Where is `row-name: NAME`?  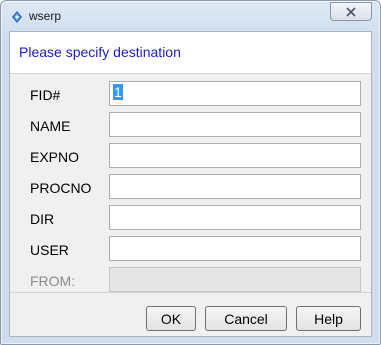 row-name: NAME is located at coordinates (190, 124).